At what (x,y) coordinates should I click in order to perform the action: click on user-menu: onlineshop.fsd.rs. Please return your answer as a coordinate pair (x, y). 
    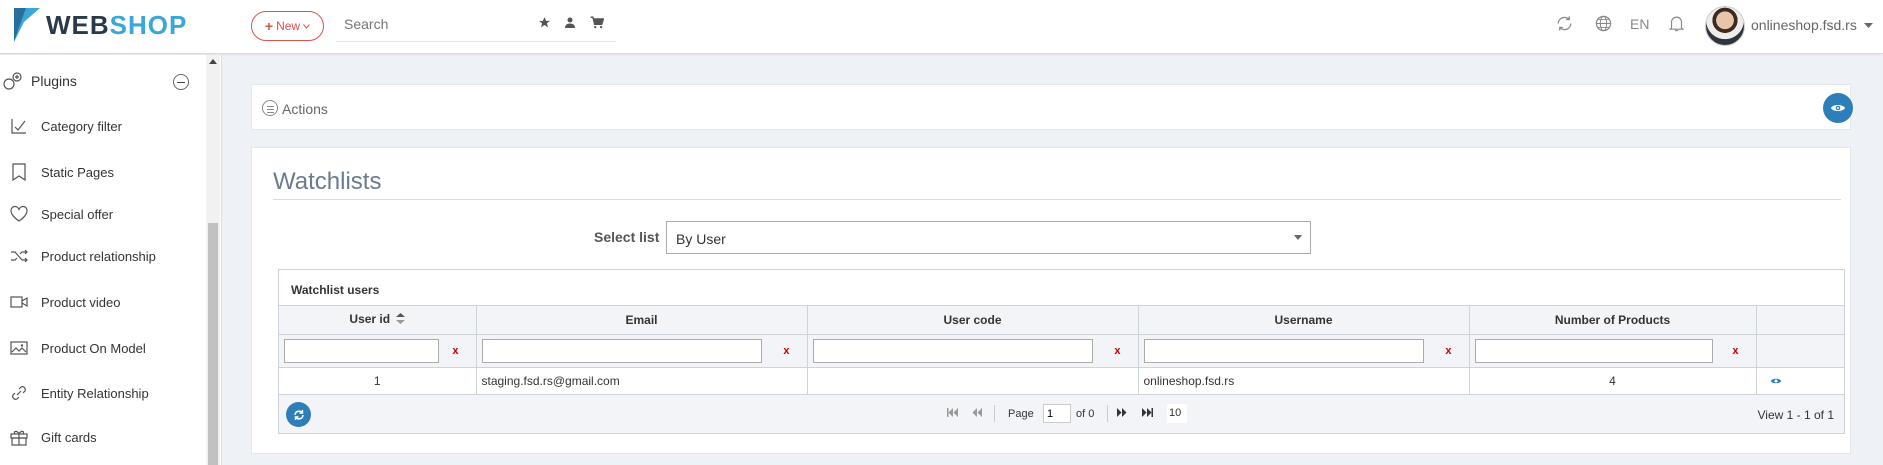
    Looking at the image, I should click on (1812, 25).